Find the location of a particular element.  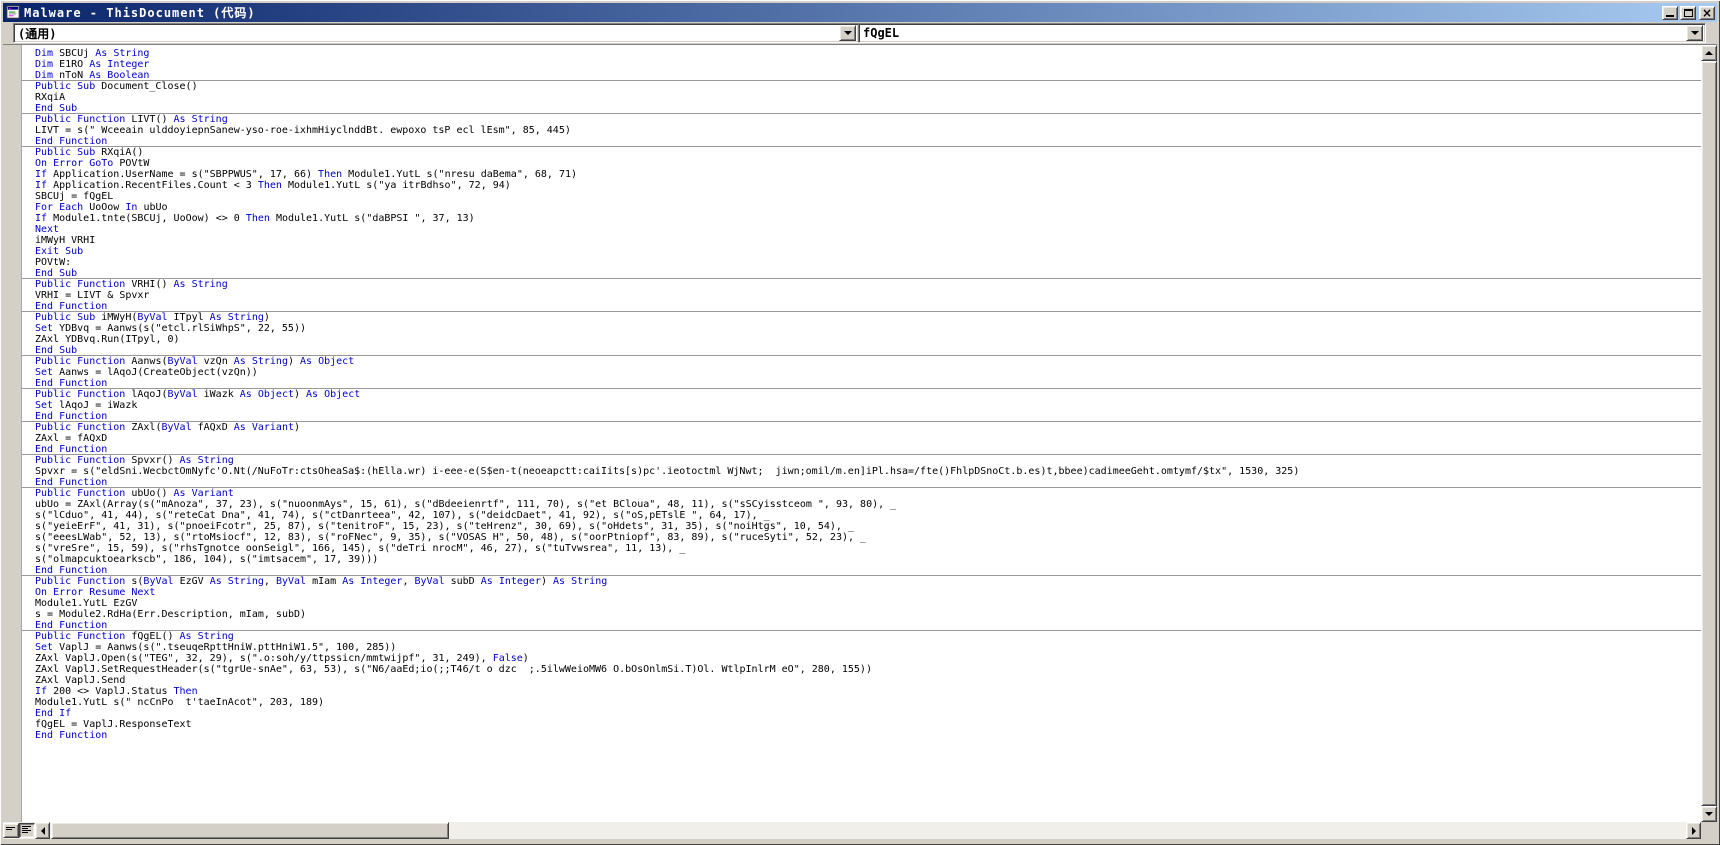

object-dropdown-value: (通用) is located at coordinates (37, 33).